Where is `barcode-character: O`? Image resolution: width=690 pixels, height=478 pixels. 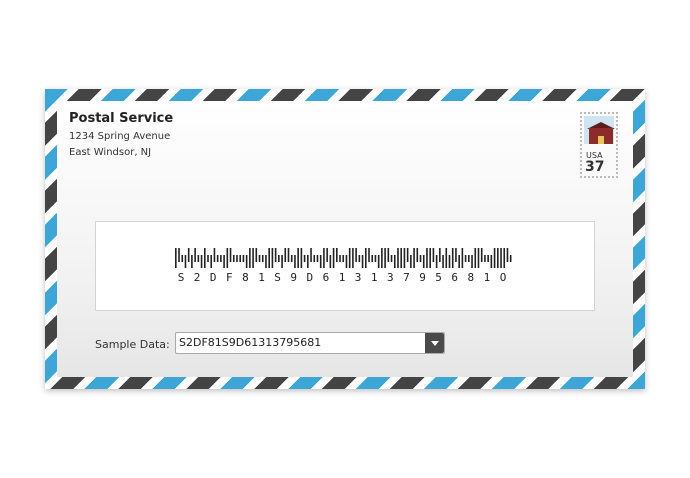 barcode-character: O is located at coordinates (503, 277).